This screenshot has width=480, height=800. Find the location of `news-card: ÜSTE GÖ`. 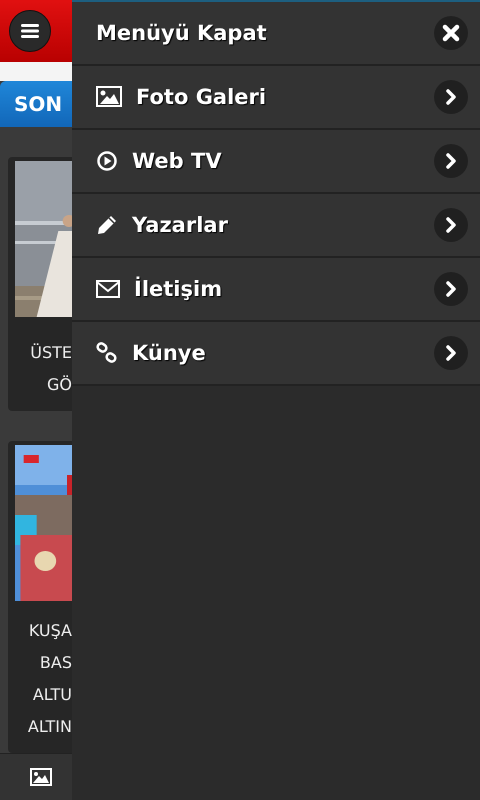

news-card: ÜSTE GÖ is located at coordinates (40, 284).